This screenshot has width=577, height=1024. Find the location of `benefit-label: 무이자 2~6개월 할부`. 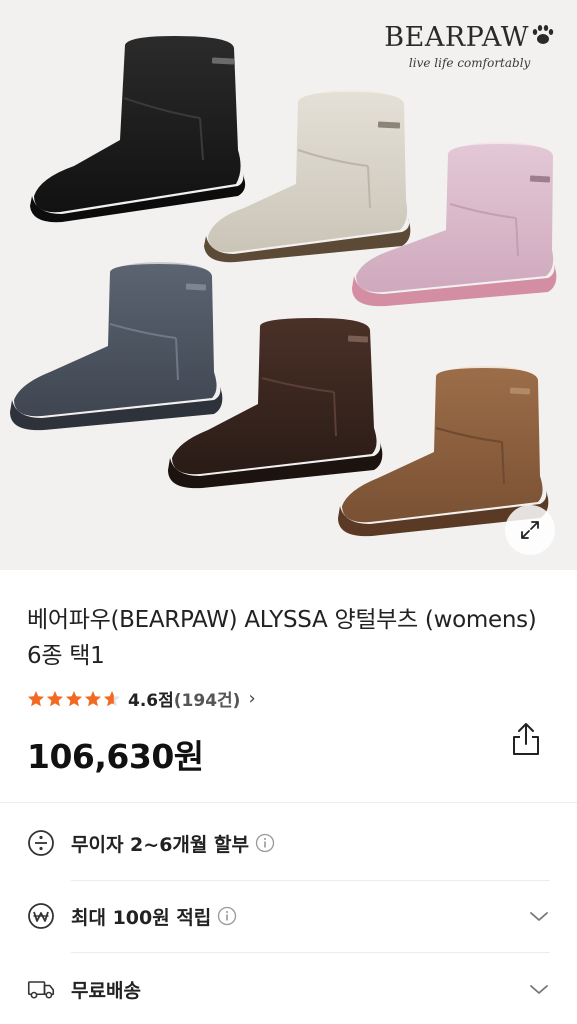

benefit-label: 무이자 2~6개월 할부 is located at coordinates (160, 844).